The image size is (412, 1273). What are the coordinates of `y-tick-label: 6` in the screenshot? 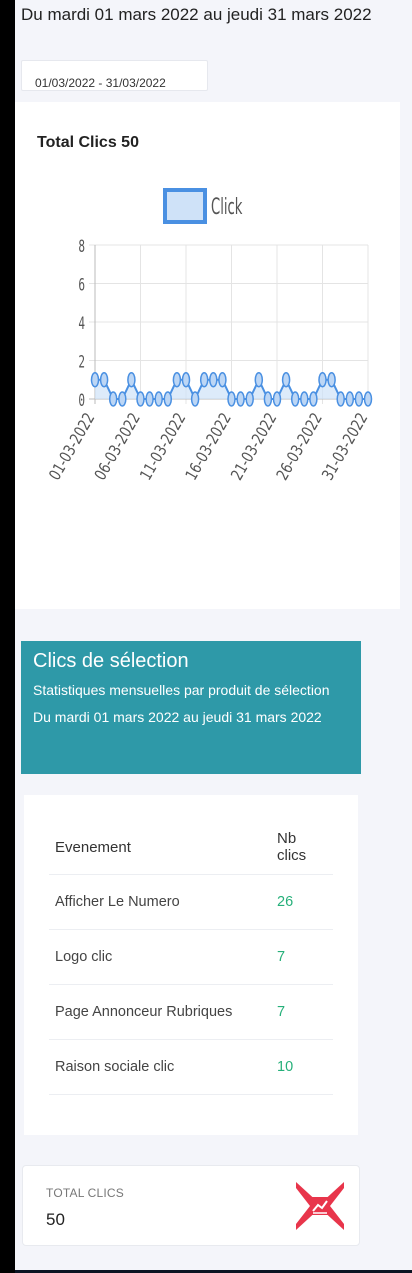 It's located at (81, 285).